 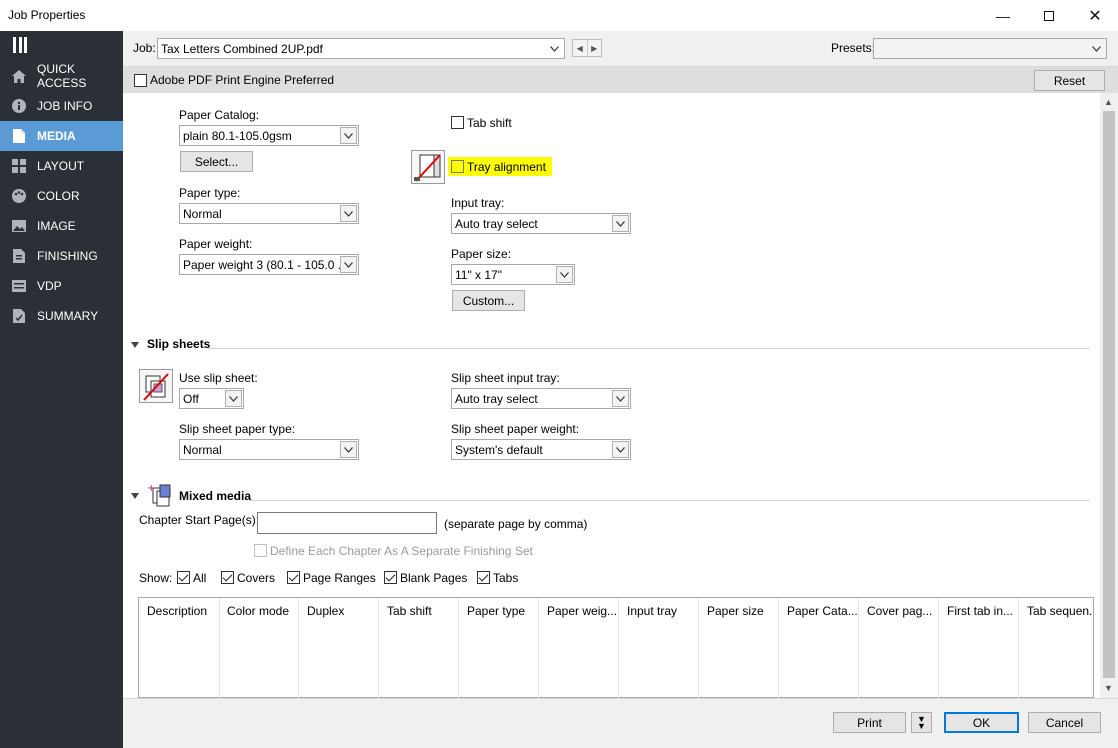 I want to click on sidebar-item-image: IMAGE, so click(x=61, y=226).